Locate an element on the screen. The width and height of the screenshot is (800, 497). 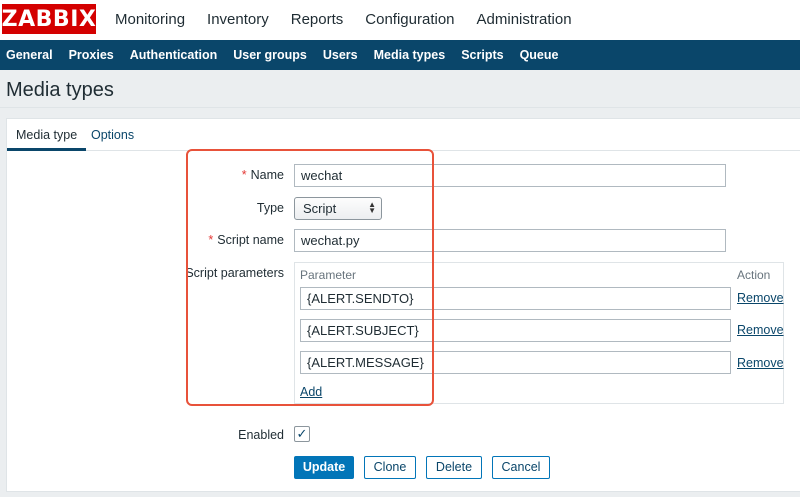
update-button: Update is located at coordinates (324, 467).